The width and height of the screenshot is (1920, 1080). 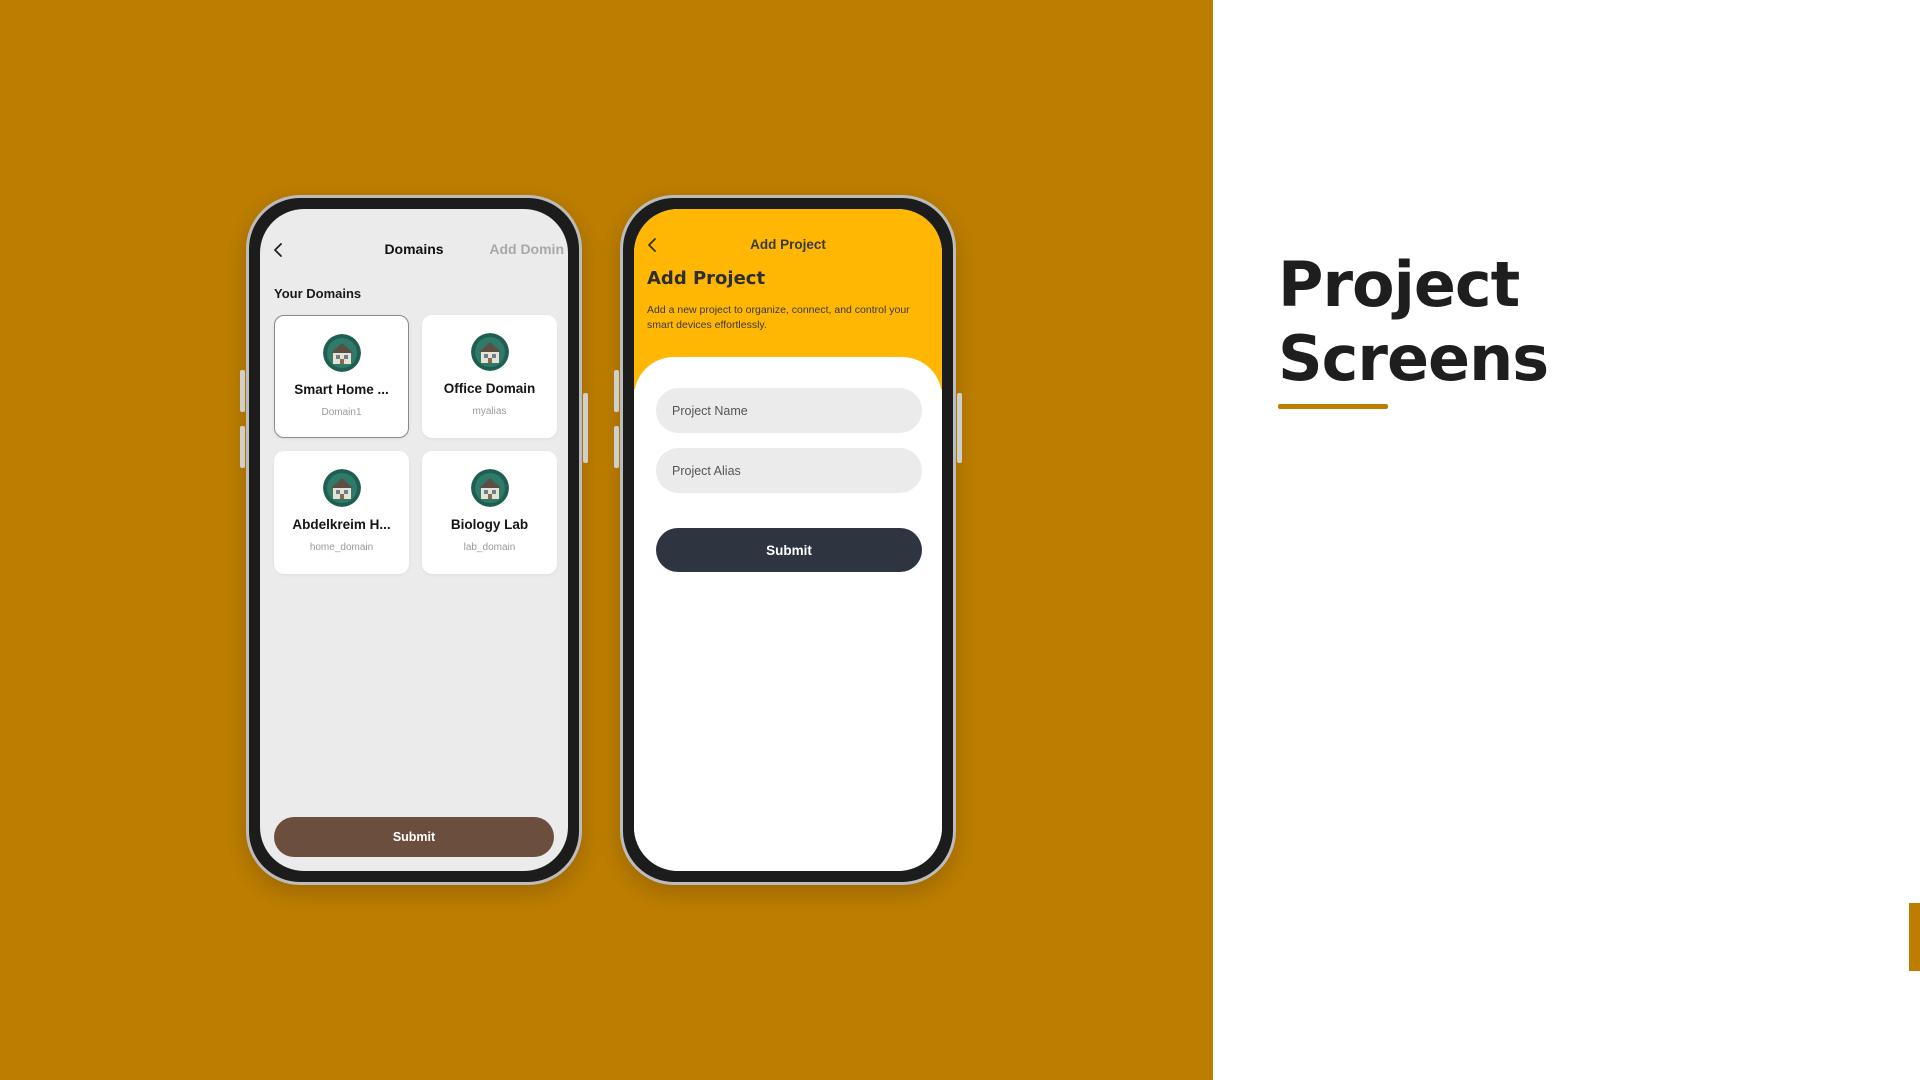 What do you see at coordinates (788, 614) in the screenshot?
I see `form-panel: Submit` at bounding box center [788, 614].